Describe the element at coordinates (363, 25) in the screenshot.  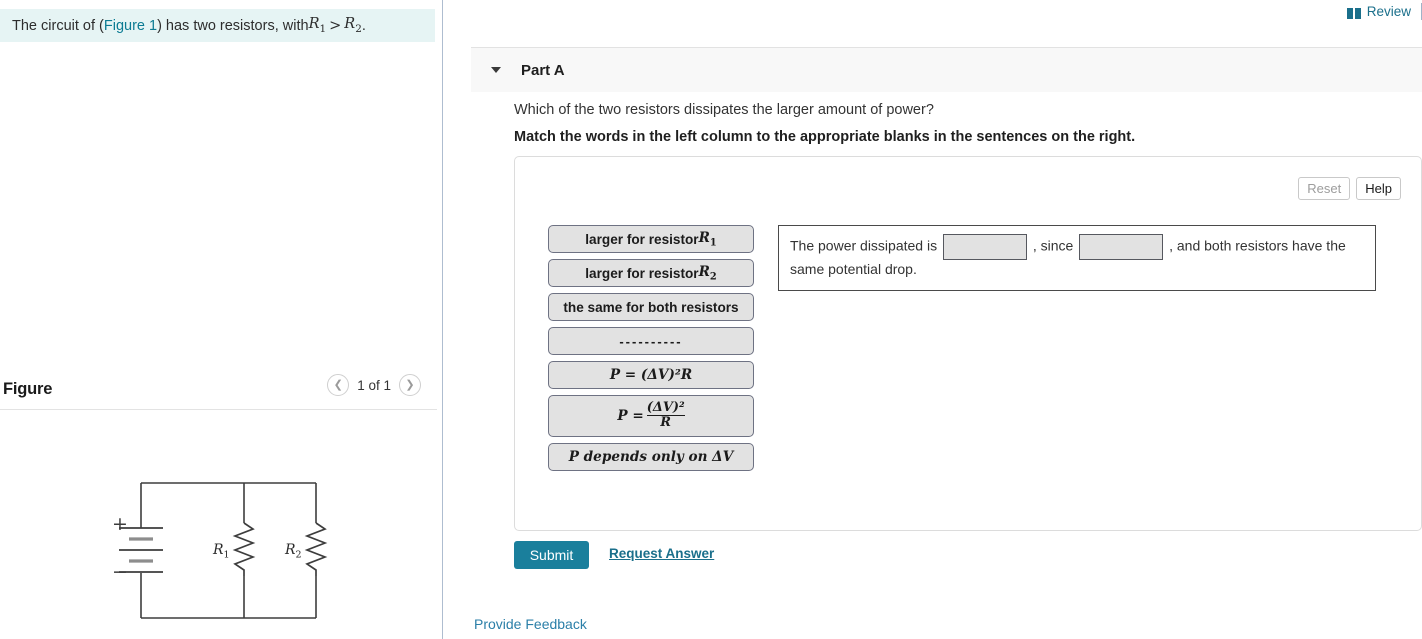
I see `prompt-text-end: .` at that location.